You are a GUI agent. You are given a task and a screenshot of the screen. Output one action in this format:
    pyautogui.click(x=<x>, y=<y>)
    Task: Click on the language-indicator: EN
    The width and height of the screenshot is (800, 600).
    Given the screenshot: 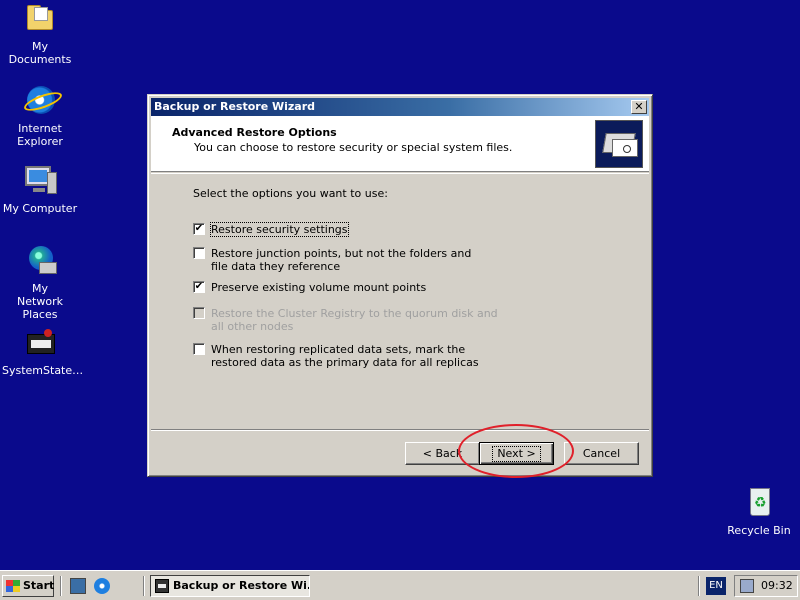 What is the action you would take?
    pyautogui.click(x=716, y=586)
    